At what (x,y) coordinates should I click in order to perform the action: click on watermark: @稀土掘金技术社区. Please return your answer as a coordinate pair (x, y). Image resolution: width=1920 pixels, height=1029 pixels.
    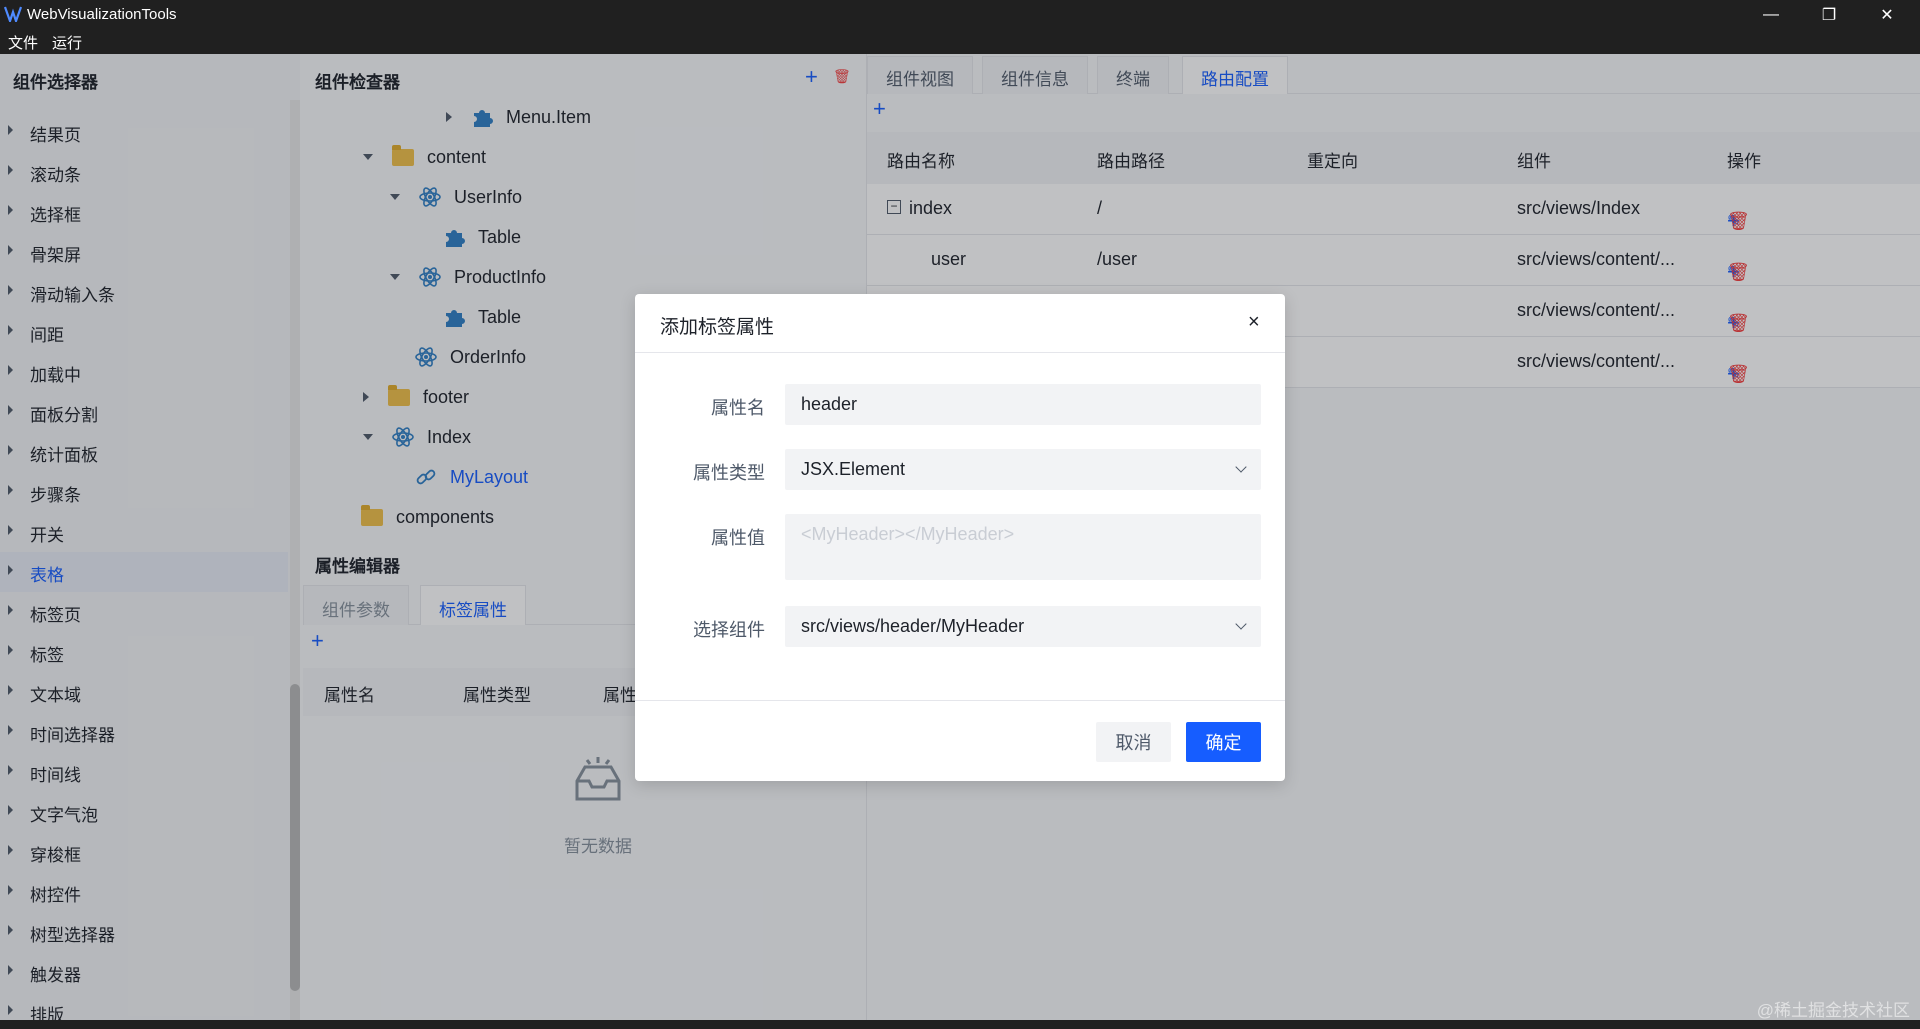
    Looking at the image, I should click on (1833, 1010).